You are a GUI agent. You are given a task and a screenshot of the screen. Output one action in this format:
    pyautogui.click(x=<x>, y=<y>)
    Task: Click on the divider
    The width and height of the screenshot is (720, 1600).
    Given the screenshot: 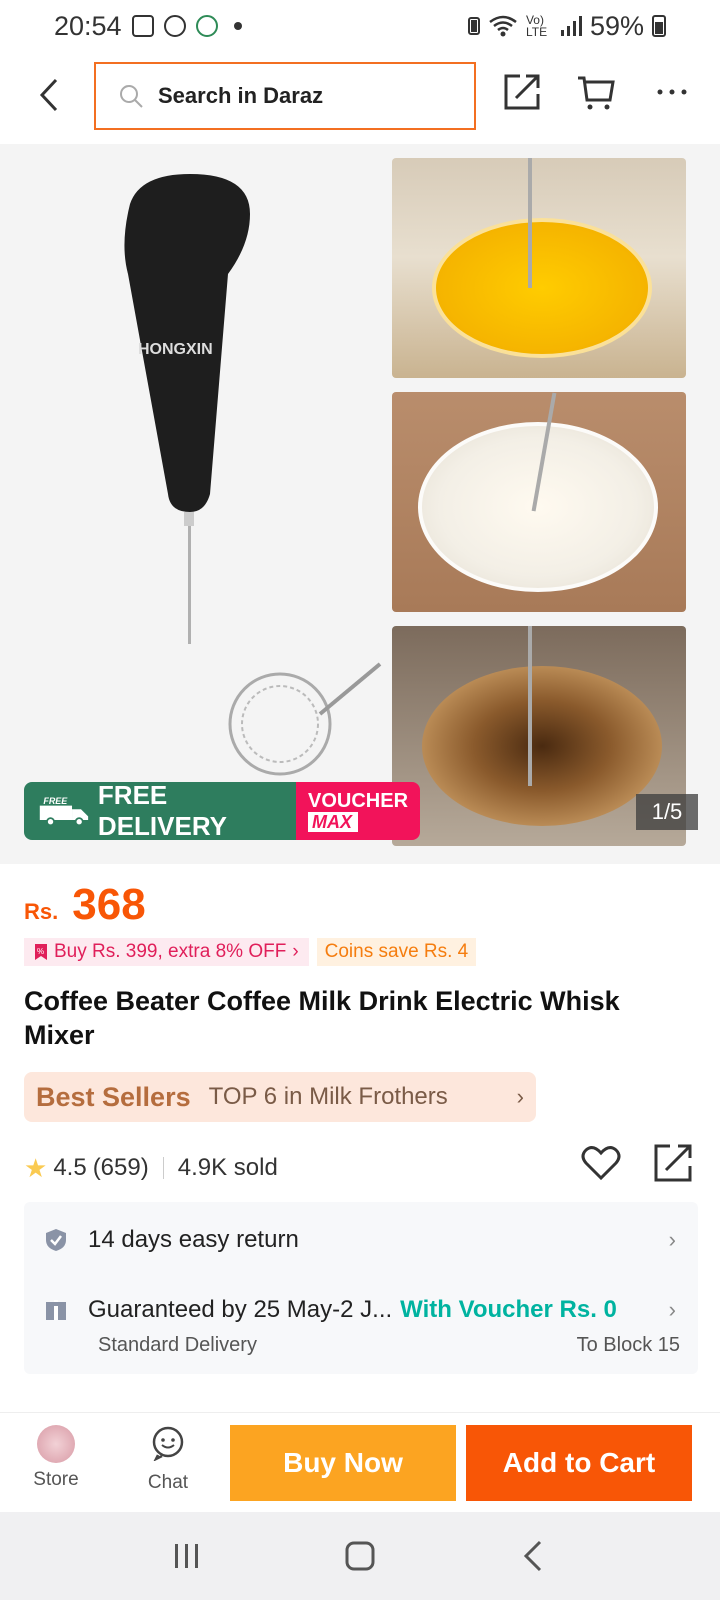 What is the action you would take?
    pyautogui.click(x=163, y=1168)
    